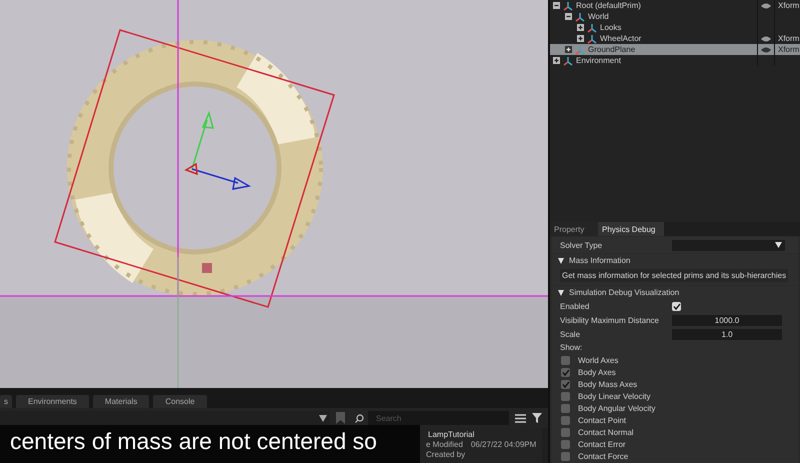 This screenshot has height=463, width=800. I want to click on tab: Environments, so click(52, 401).